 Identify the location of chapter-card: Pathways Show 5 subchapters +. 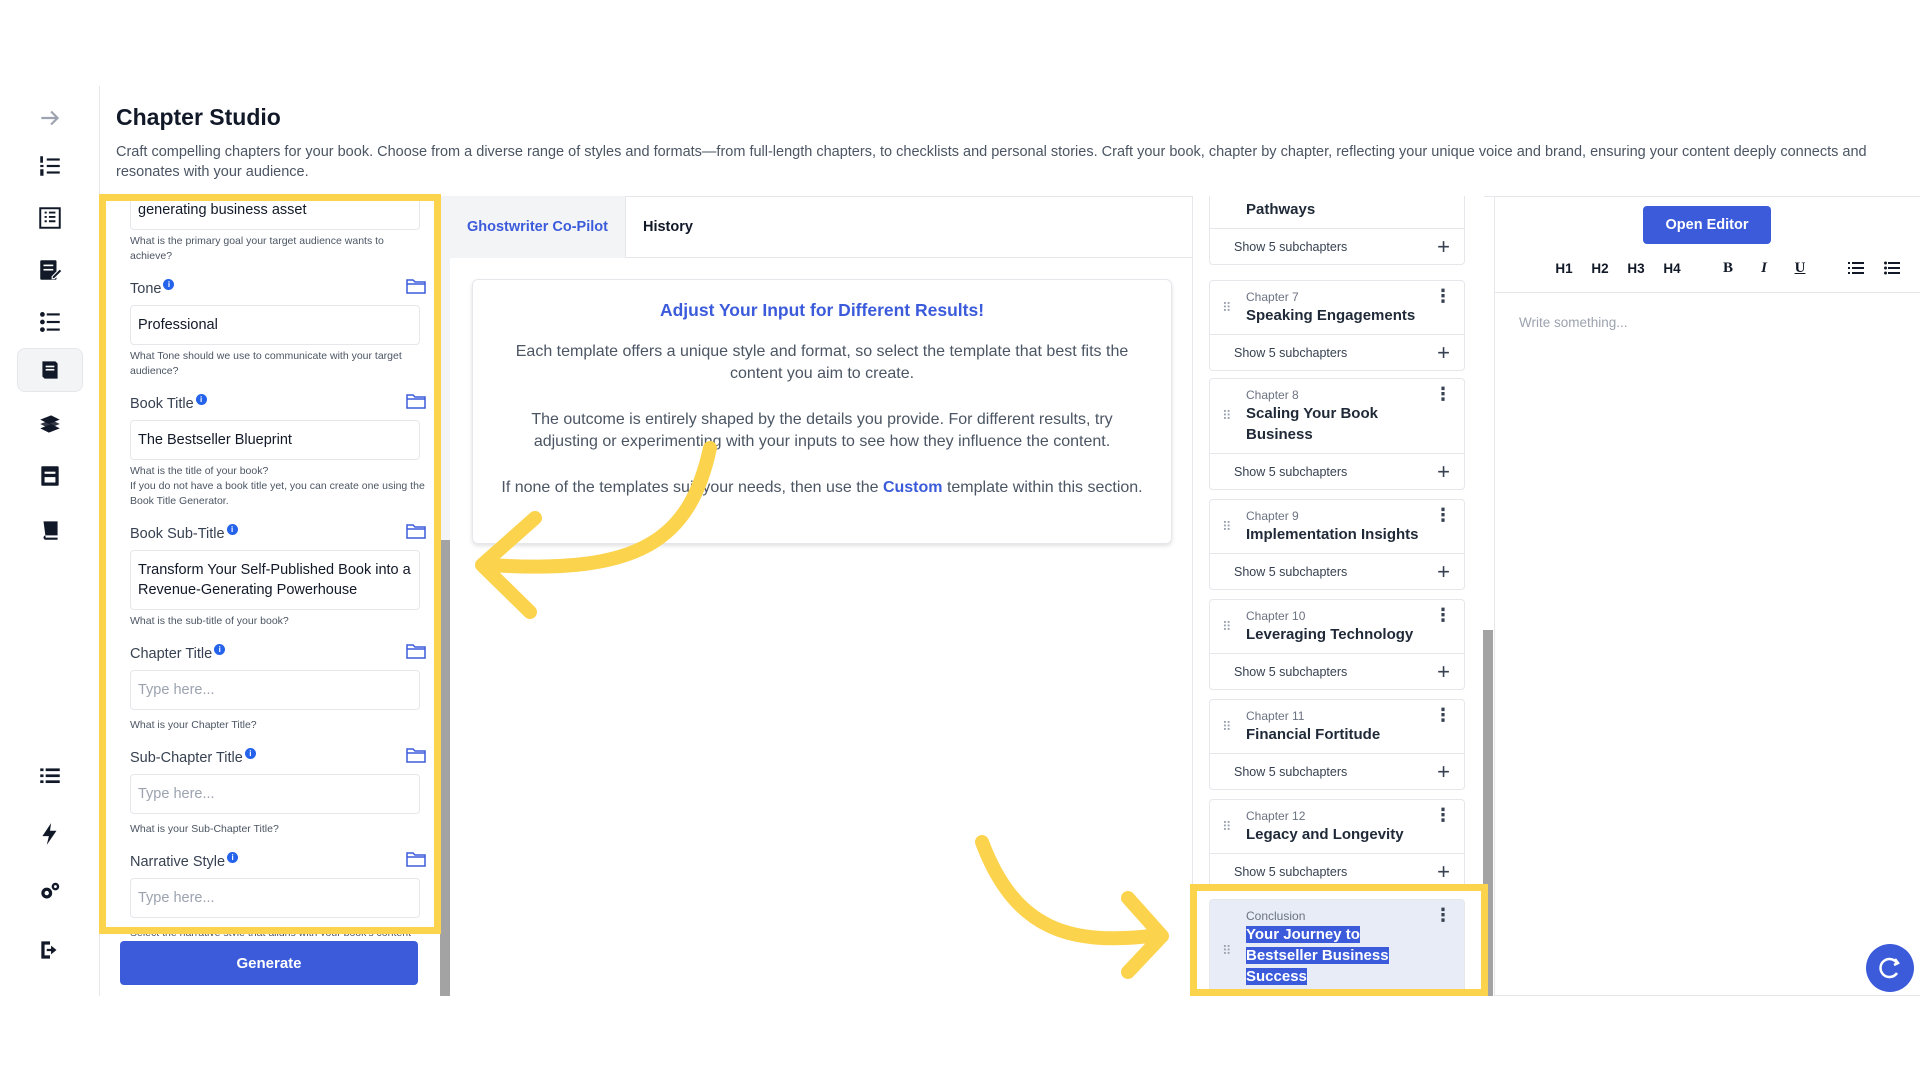
(1337, 230).